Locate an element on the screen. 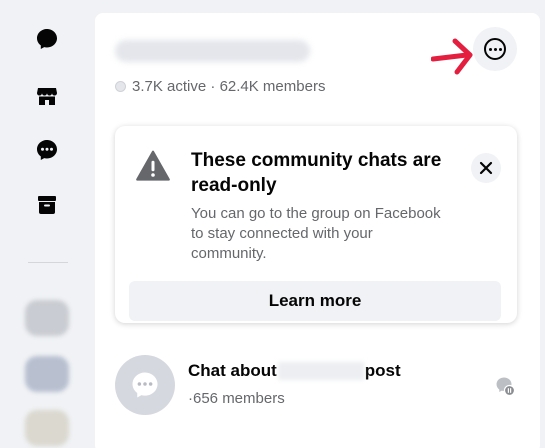  redacted-text is located at coordinates (320, 371).